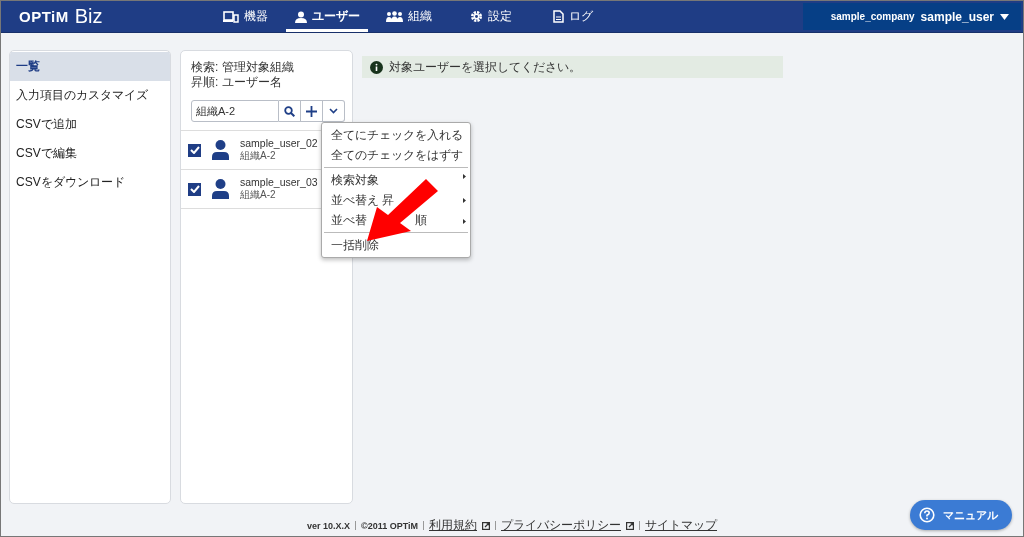 The width and height of the screenshot is (1024, 537). I want to click on menu-item: 全てのチェックをはずす, so click(396, 155).